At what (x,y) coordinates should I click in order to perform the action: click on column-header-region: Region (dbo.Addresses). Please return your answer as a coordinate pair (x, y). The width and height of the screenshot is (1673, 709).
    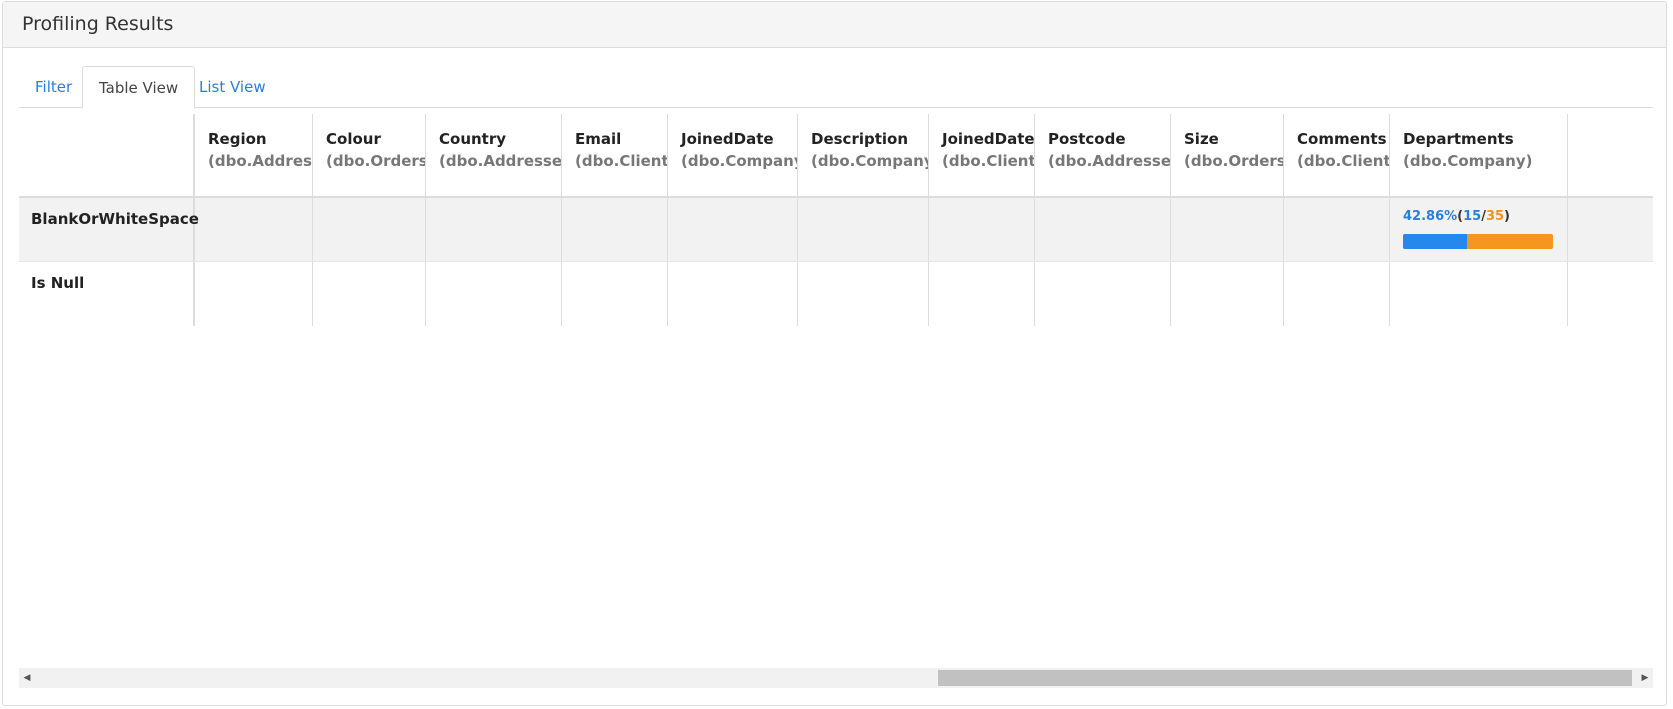
    Looking at the image, I should click on (253, 155).